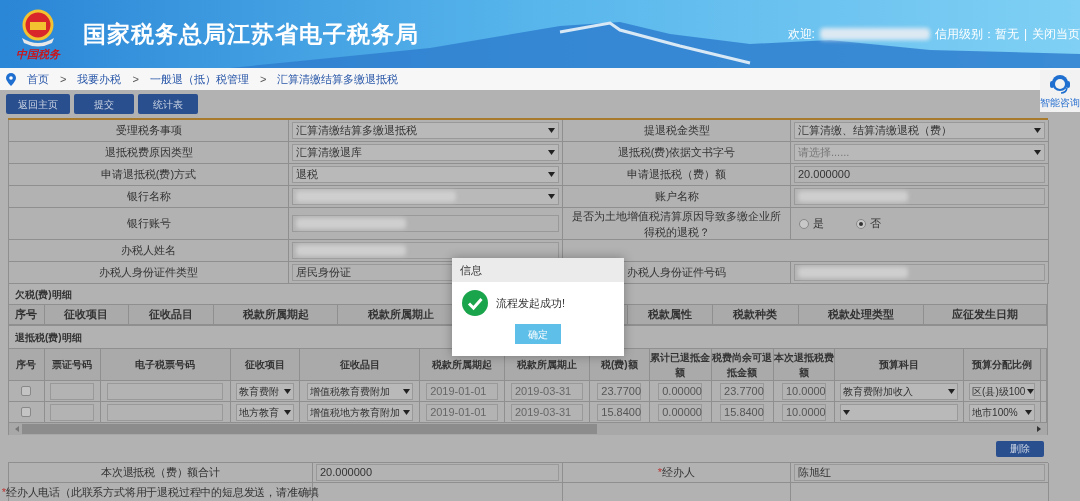 The height and width of the screenshot is (501, 1080). I want to click on field-label: 退抵税费原因类型, so click(148, 153).